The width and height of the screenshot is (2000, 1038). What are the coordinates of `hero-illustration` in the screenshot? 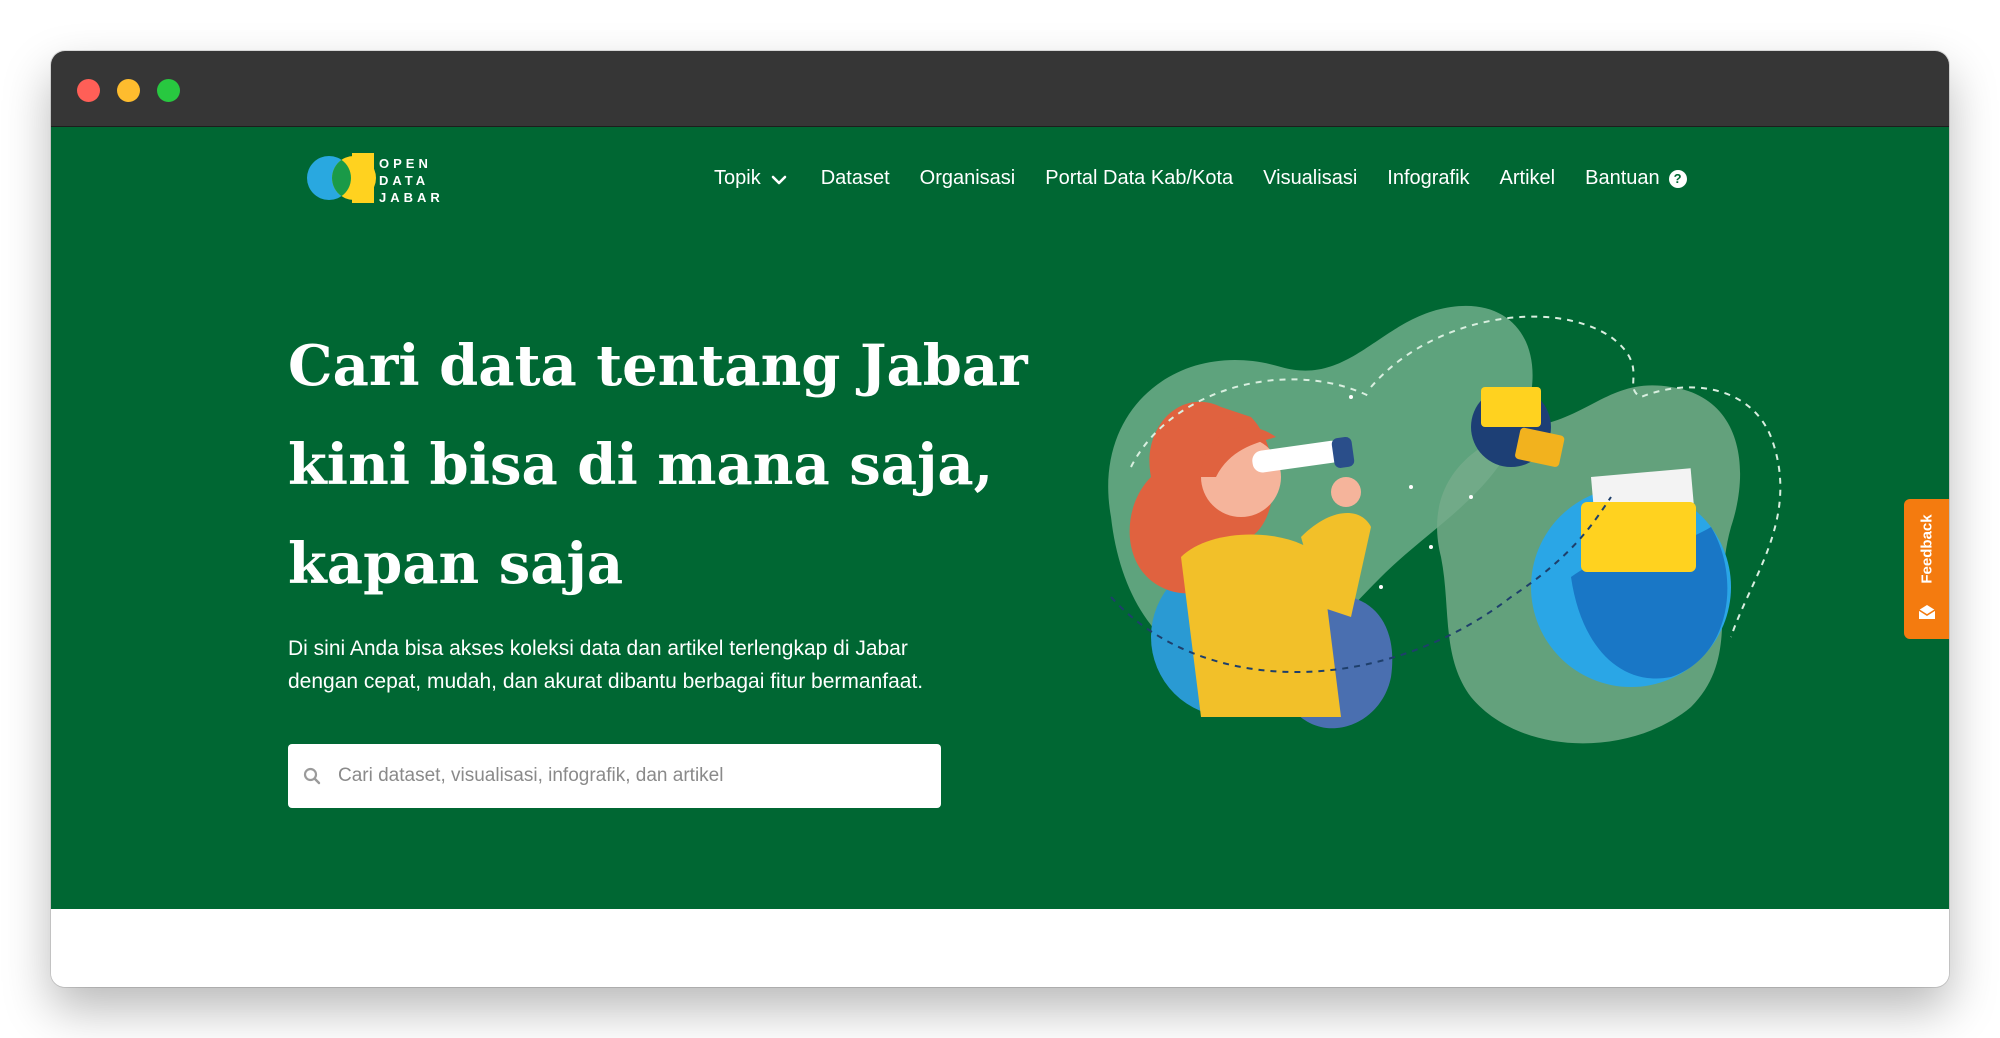 It's located at (1445, 524).